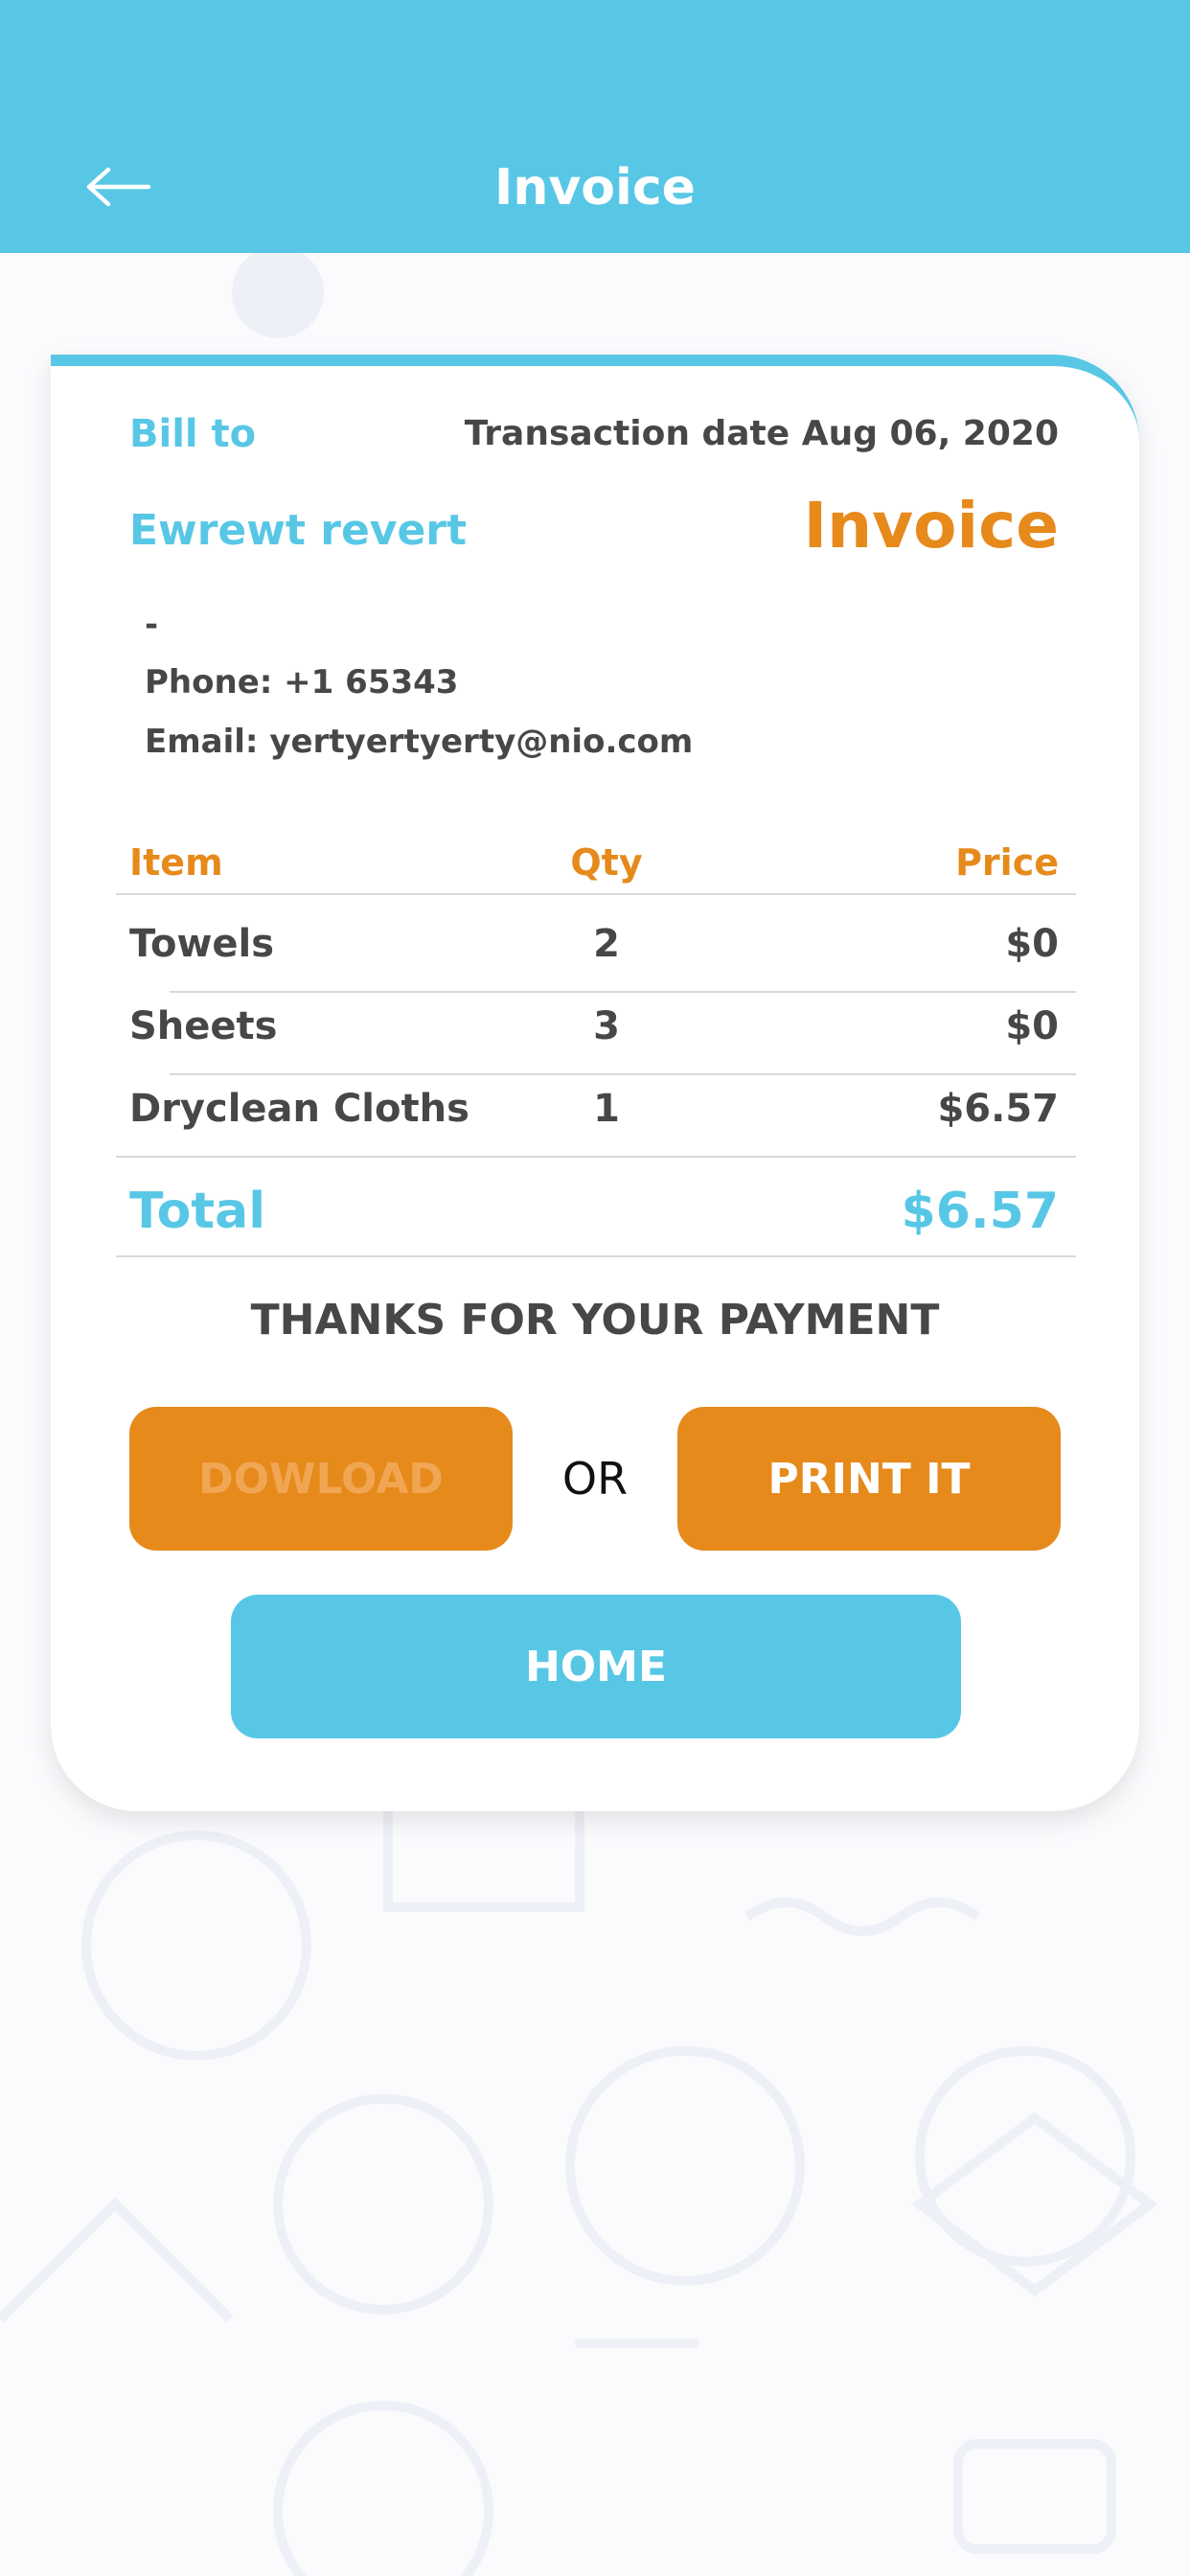 The image size is (1190, 2576). What do you see at coordinates (193, 434) in the screenshot?
I see `bill-to-label: Bill to` at bounding box center [193, 434].